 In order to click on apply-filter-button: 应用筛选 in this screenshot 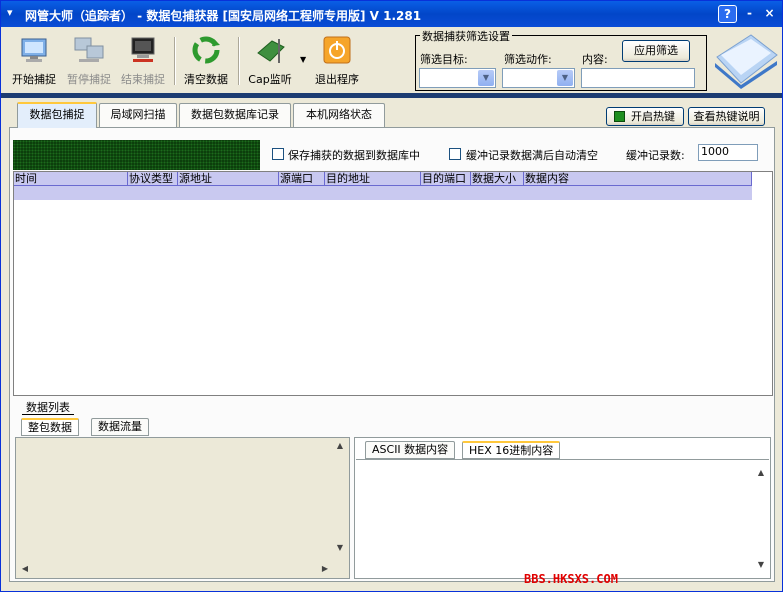, I will do `click(656, 51)`.